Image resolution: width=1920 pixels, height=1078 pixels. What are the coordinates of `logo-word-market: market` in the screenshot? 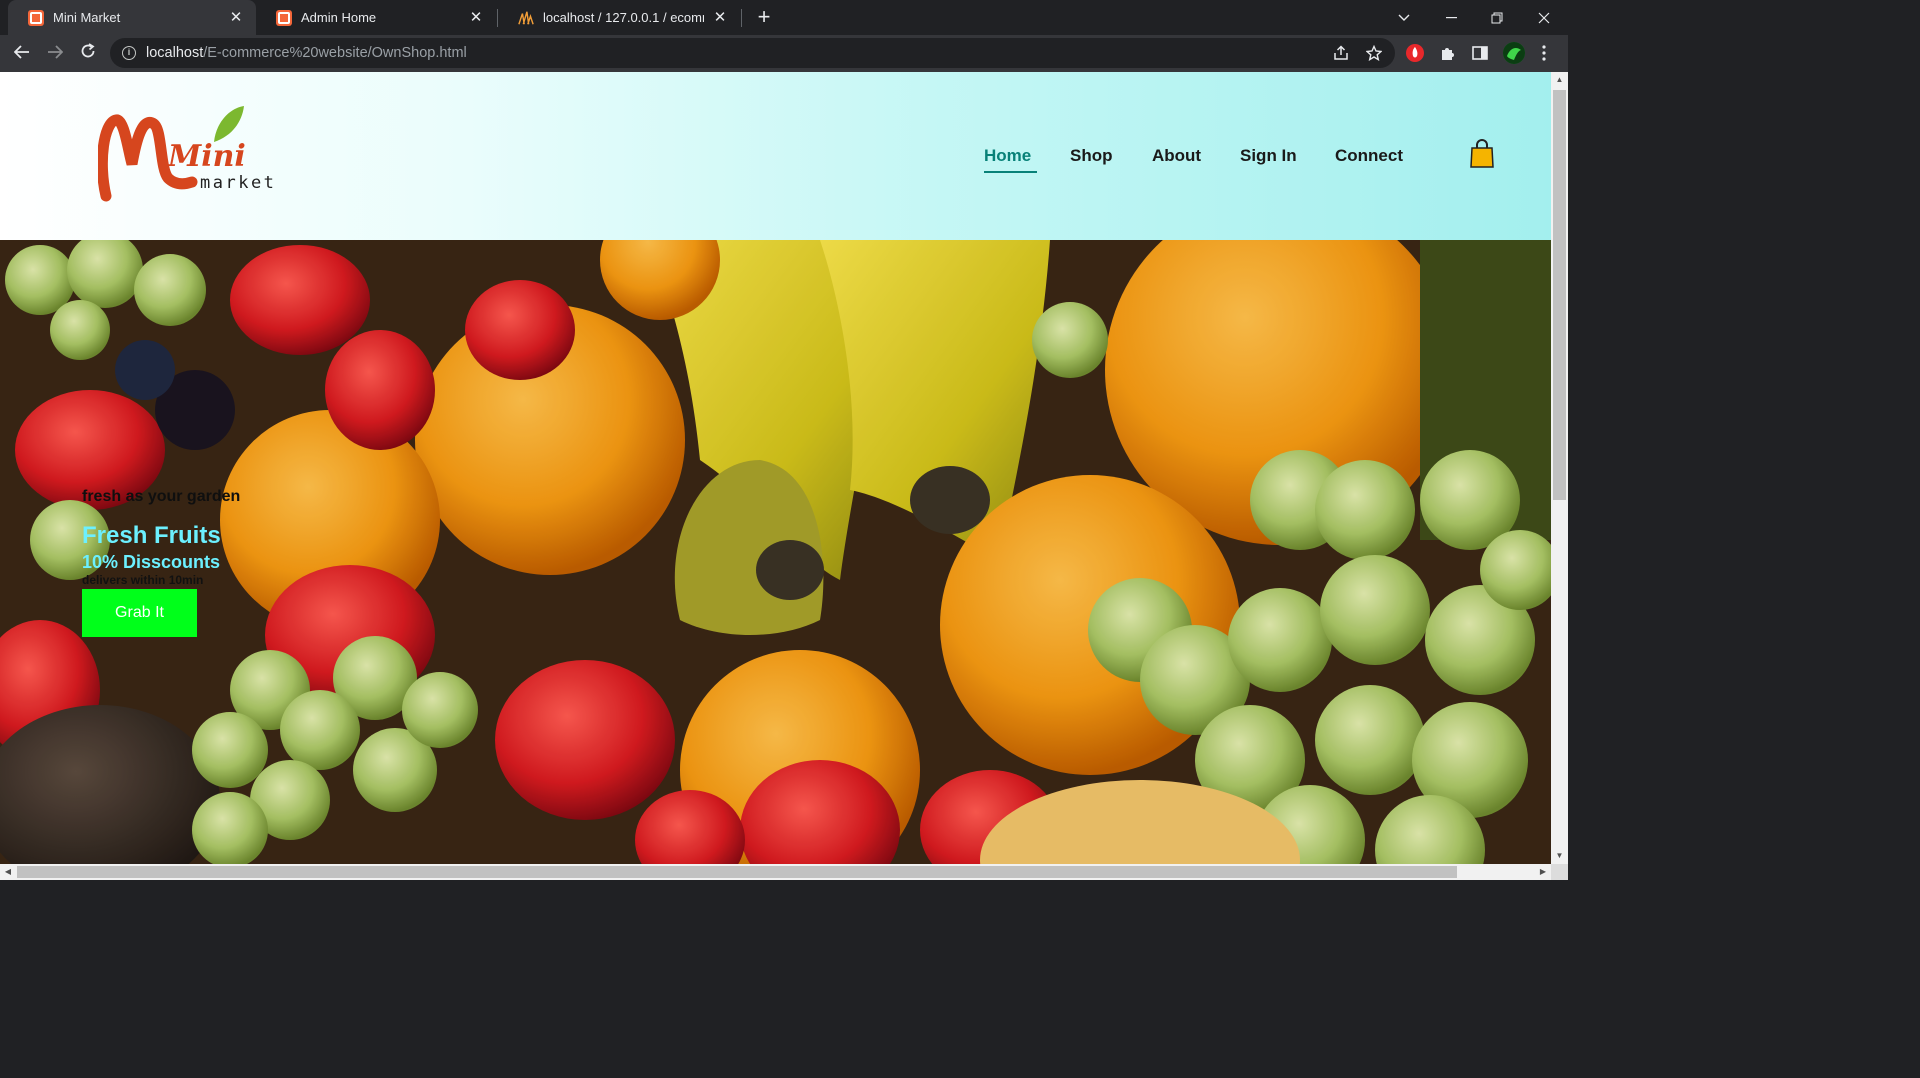 It's located at (238, 183).